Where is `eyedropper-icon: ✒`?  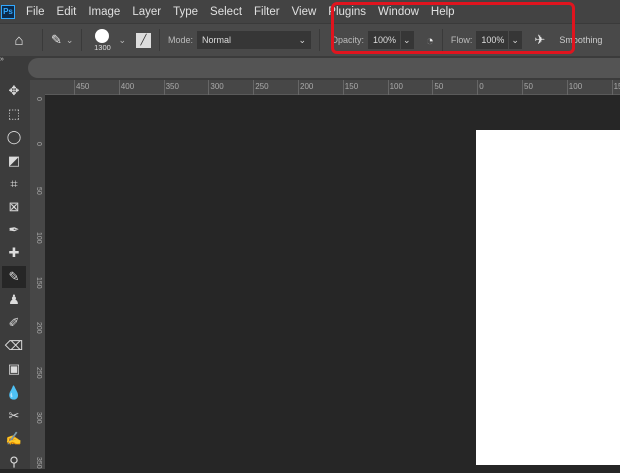 eyedropper-icon: ✒ is located at coordinates (14, 230).